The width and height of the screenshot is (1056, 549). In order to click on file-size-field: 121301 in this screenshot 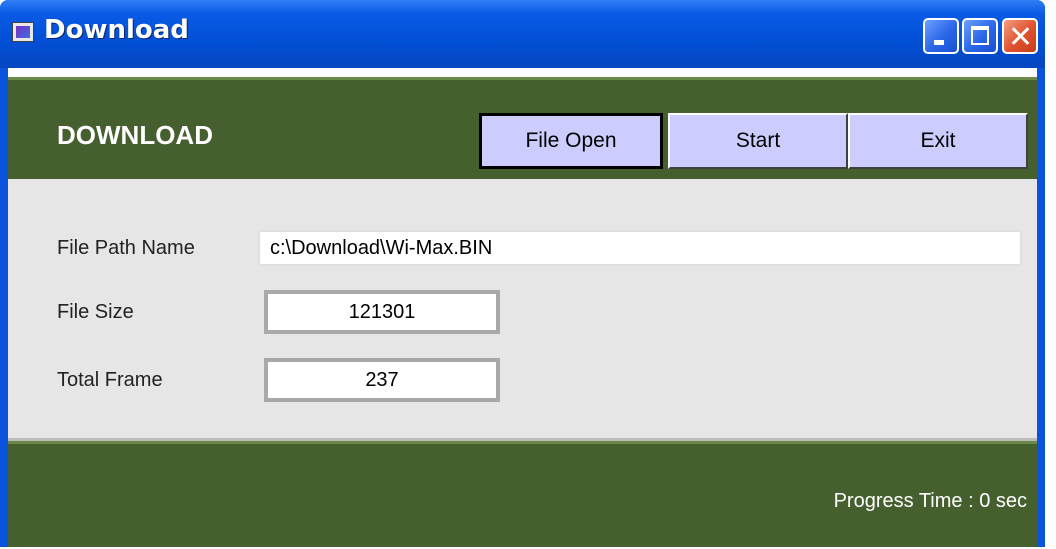, I will do `click(382, 312)`.